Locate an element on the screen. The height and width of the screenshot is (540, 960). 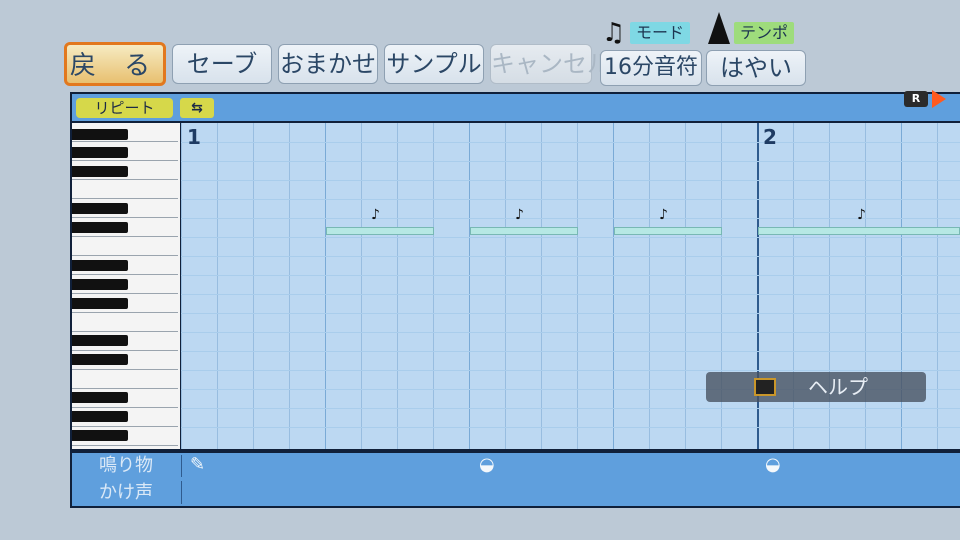
tempo-label: テンポ is located at coordinates (764, 33).